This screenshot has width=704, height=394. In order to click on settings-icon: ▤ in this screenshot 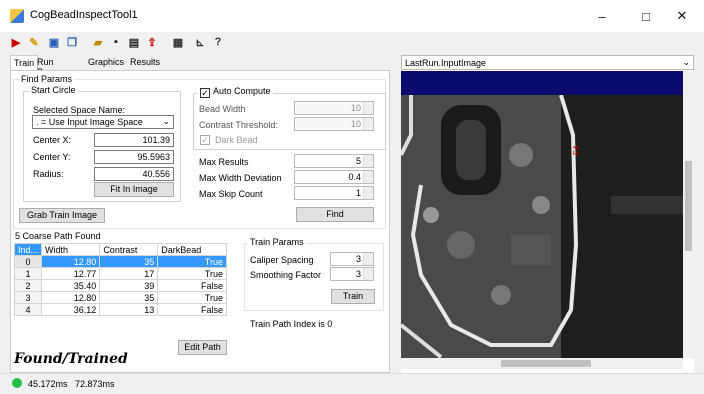, I will do `click(134, 42)`.